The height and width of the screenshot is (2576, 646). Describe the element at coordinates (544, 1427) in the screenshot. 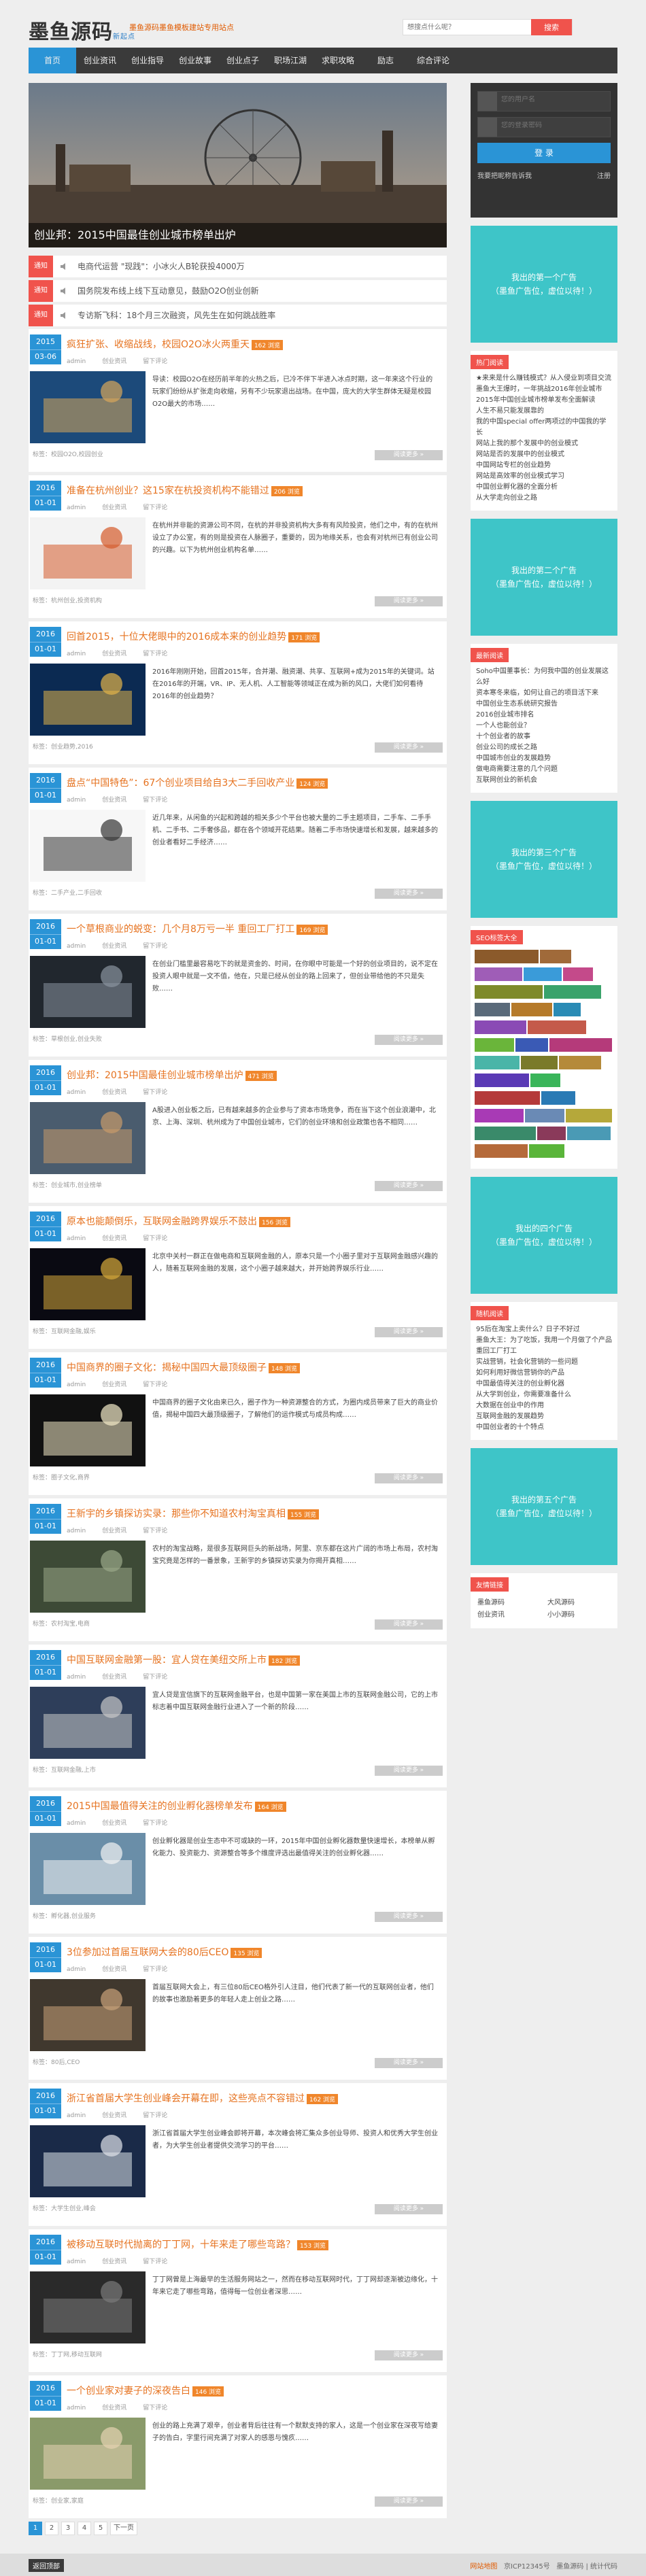

I see `widget-list-item: 中国创业者的十个特点` at that location.